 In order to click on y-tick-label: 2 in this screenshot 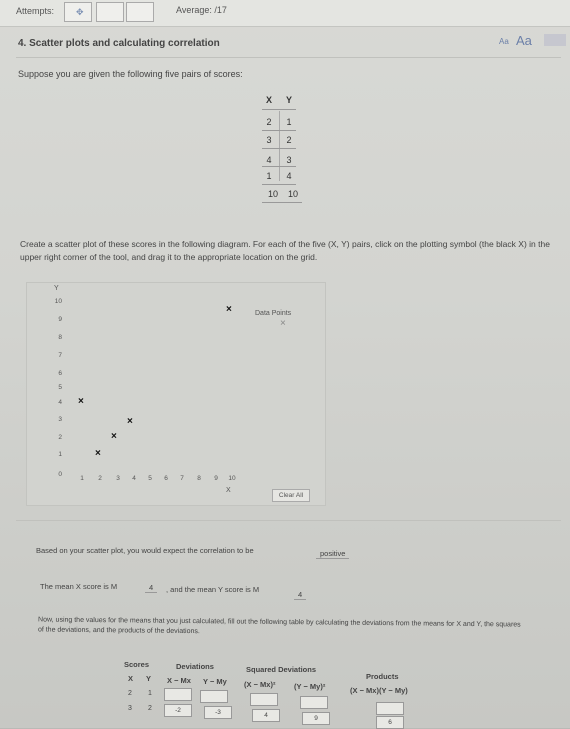, I will do `click(60, 437)`.